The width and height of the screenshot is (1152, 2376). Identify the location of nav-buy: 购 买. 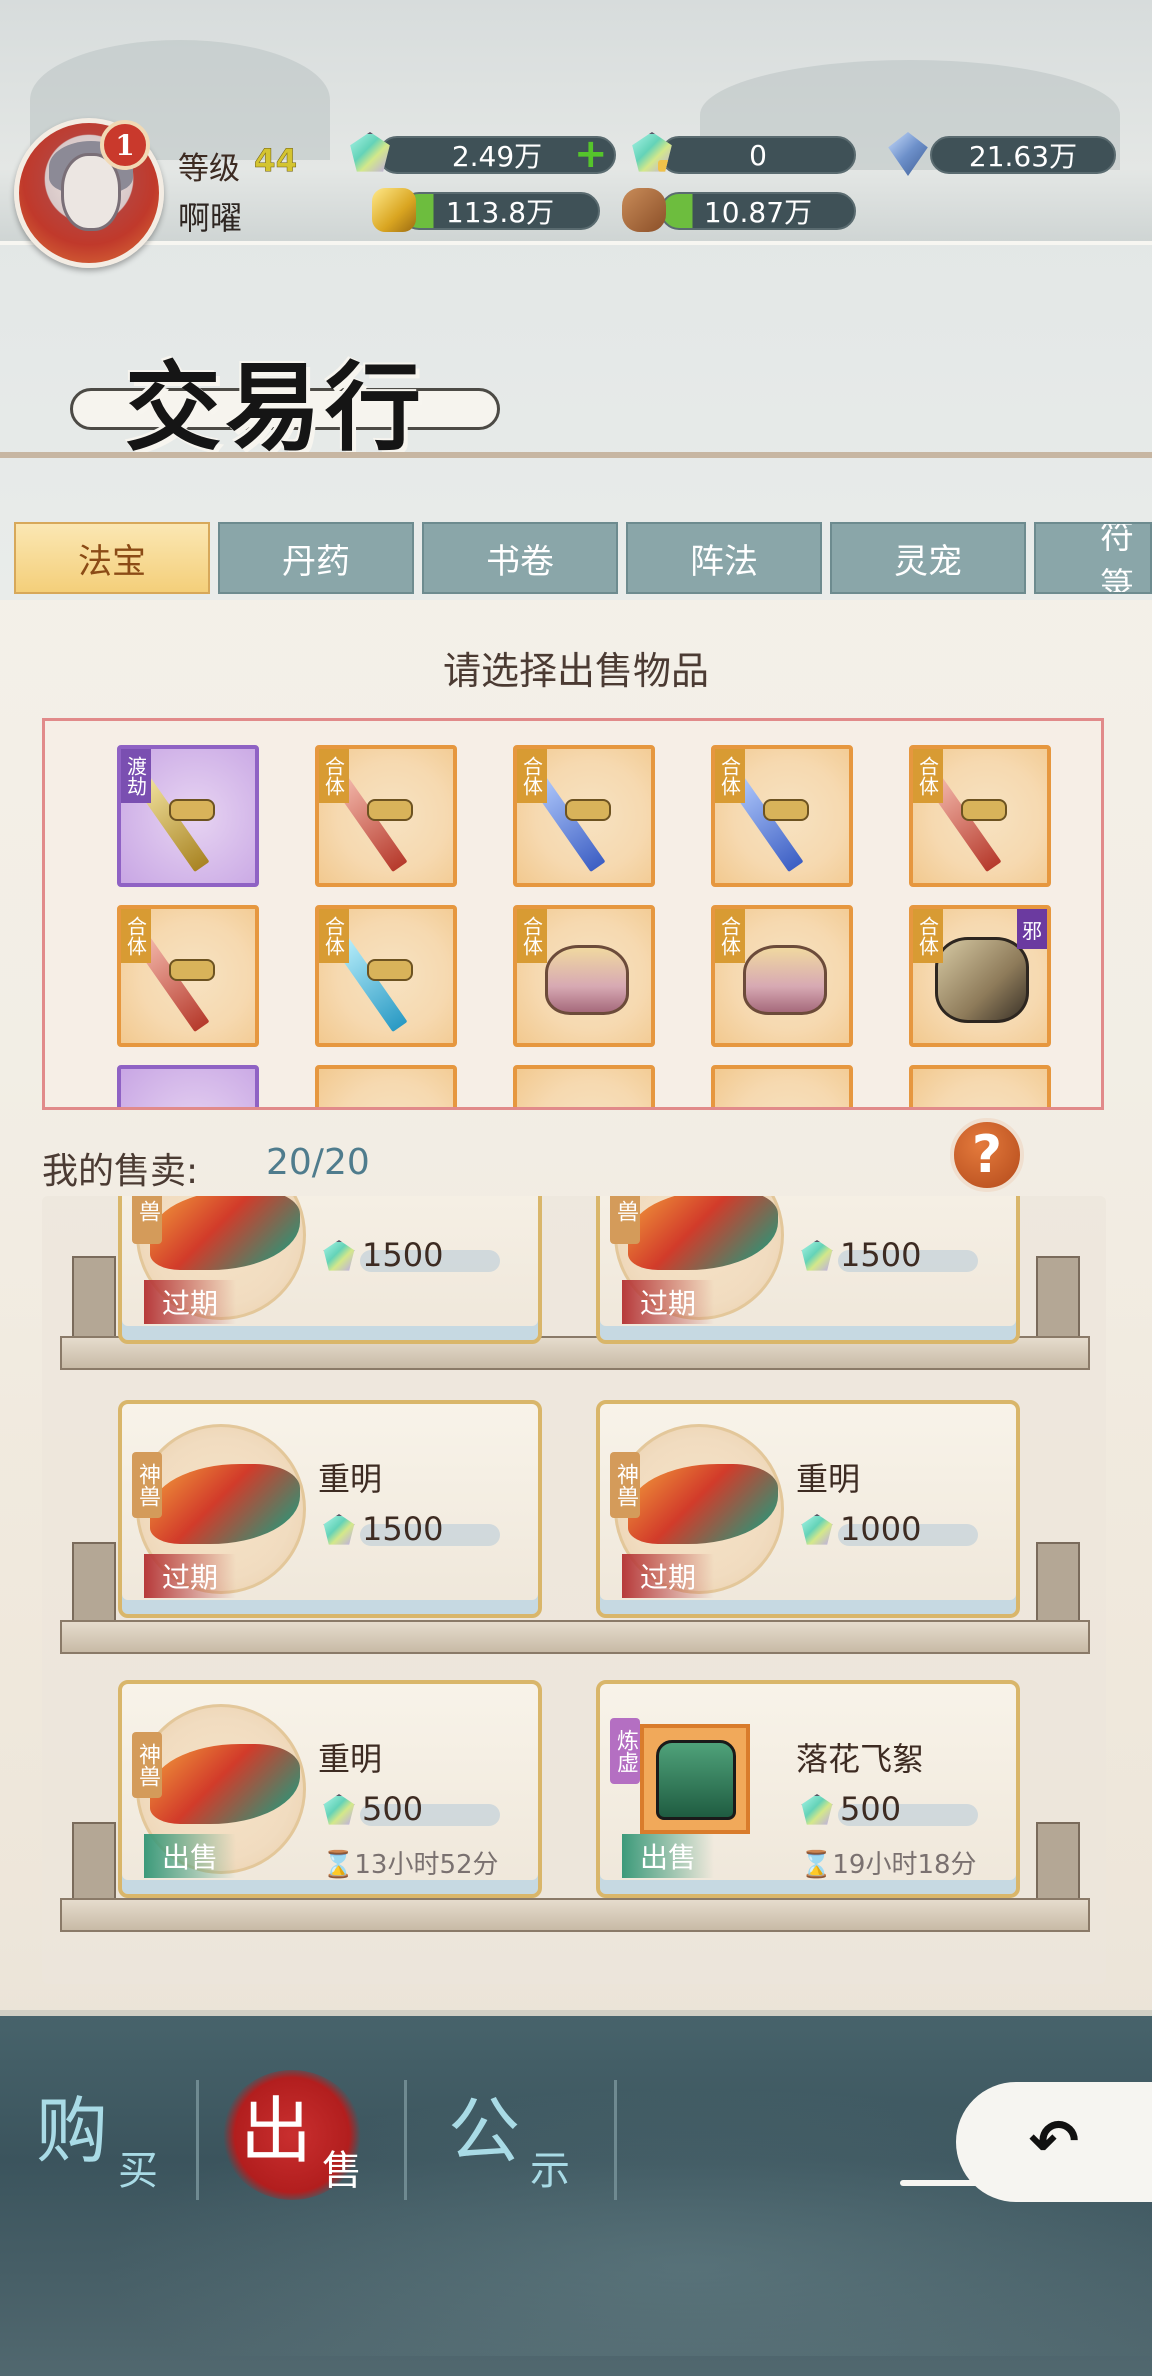
(106, 2135).